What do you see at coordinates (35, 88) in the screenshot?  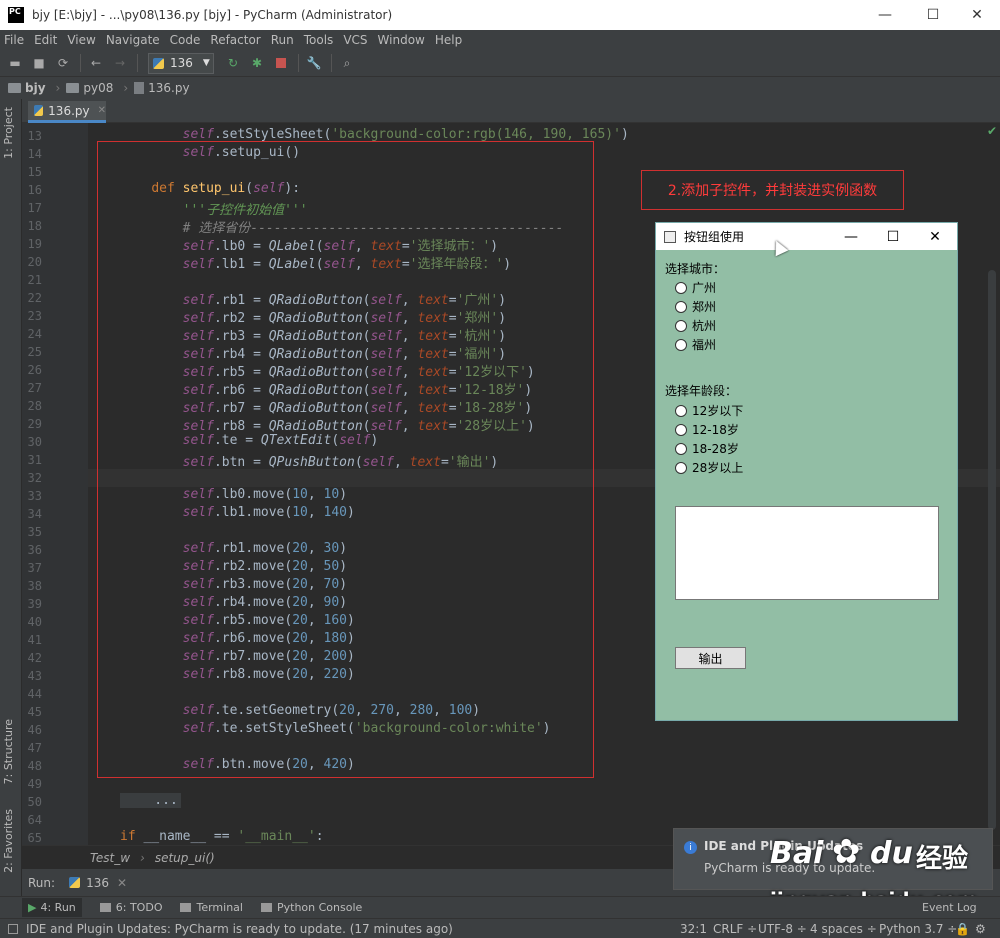 I see `nav-project: bjy` at bounding box center [35, 88].